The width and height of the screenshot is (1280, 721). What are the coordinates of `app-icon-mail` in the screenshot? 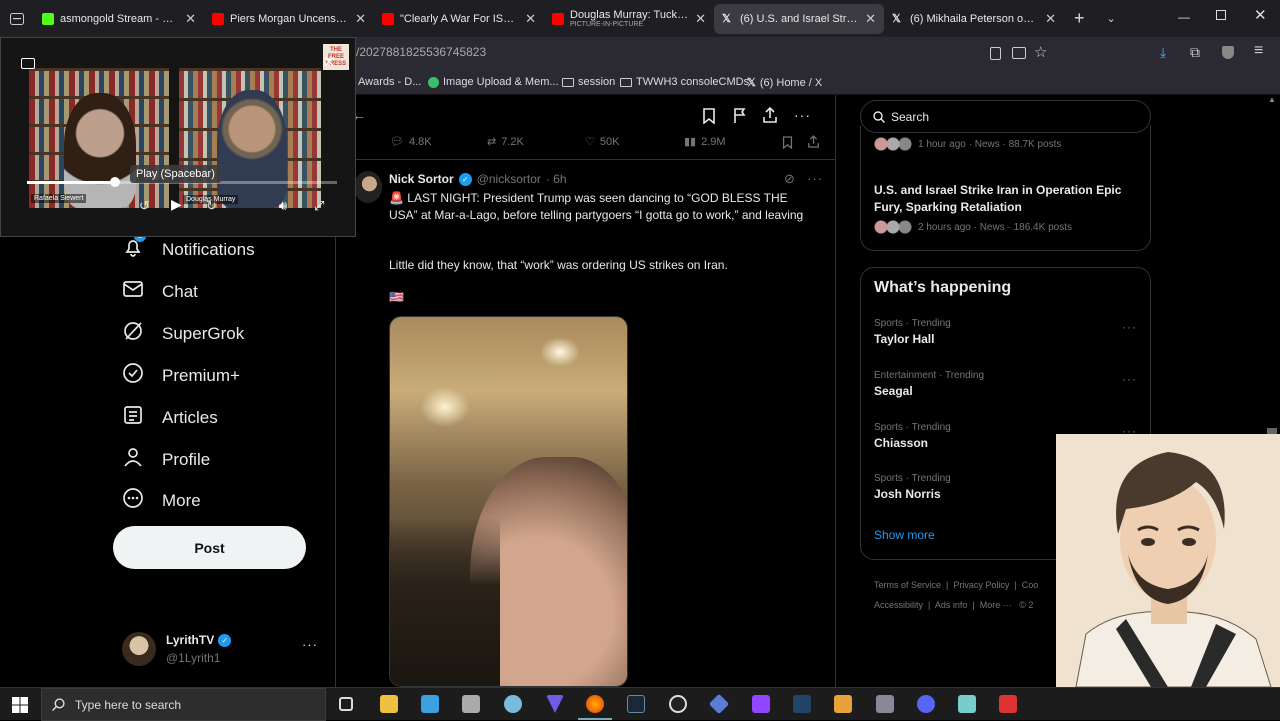 It's located at (471, 704).